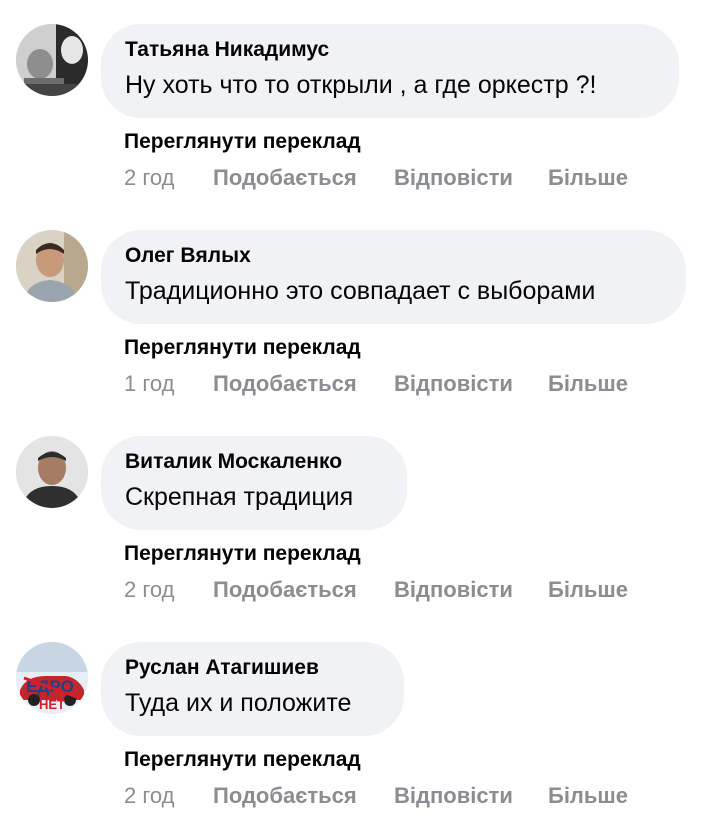 The height and width of the screenshot is (837, 720). What do you see at coordinates (188, 256) in the screenshot?
I see `comment-author: Олег Вялых` at bounding box center [188, 256].